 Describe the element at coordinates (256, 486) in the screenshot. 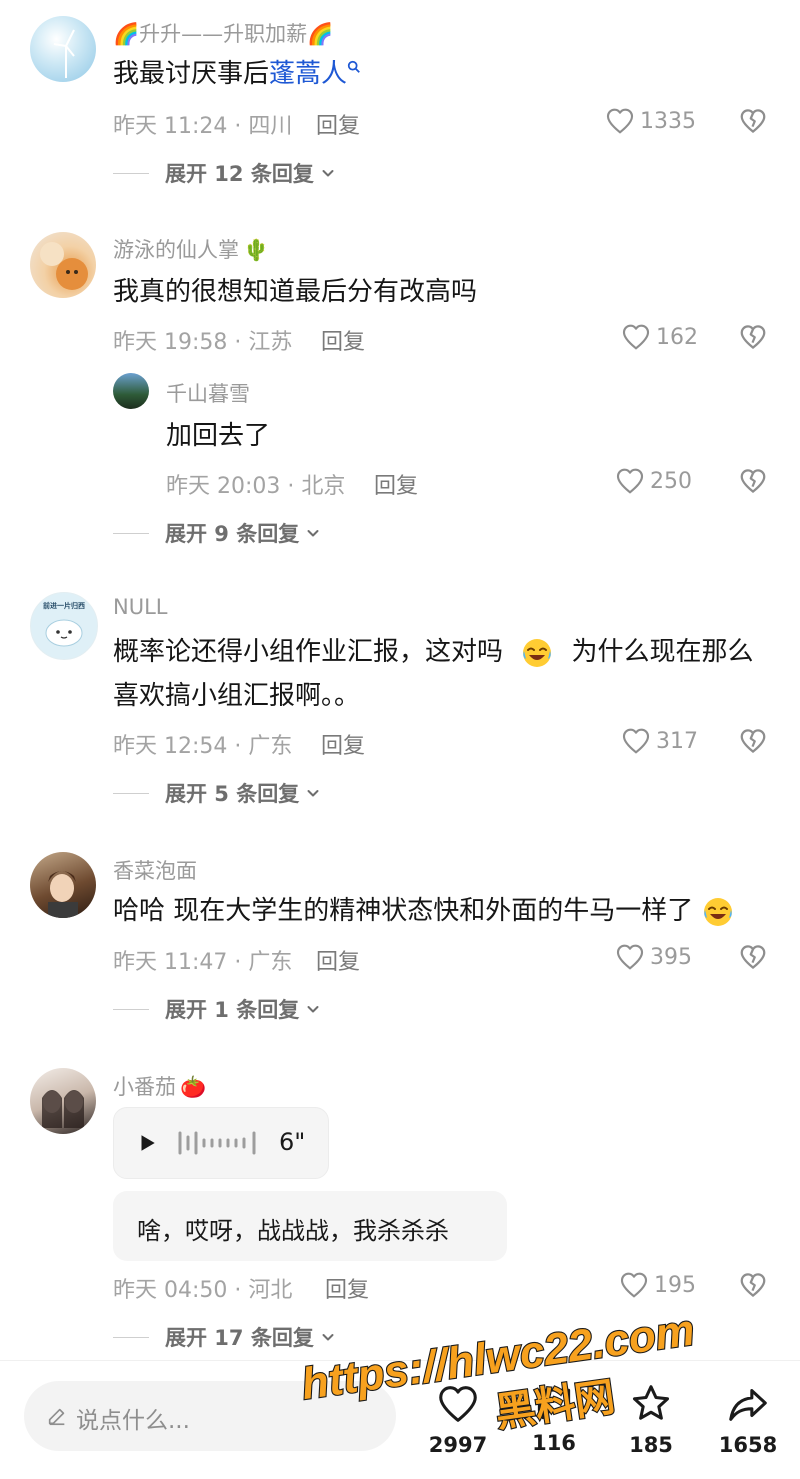

I see `comment-meta: 昨天 20:03 · 北京` at that location.